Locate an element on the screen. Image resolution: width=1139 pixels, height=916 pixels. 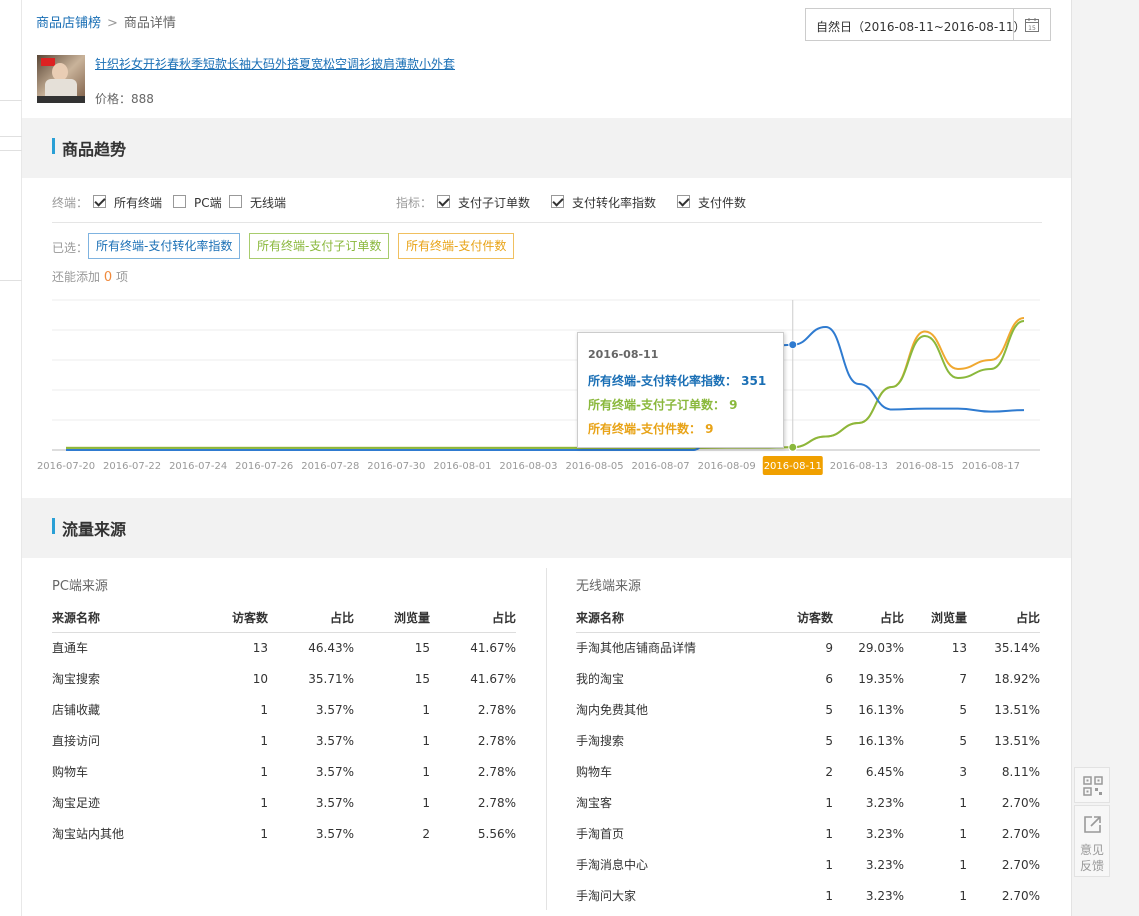
product-title-link: 针织衫女开衫春秋季短款长袖大码外搭夏宽松空调衫披肩薄款小外套 is located at coordinates (275, 63).